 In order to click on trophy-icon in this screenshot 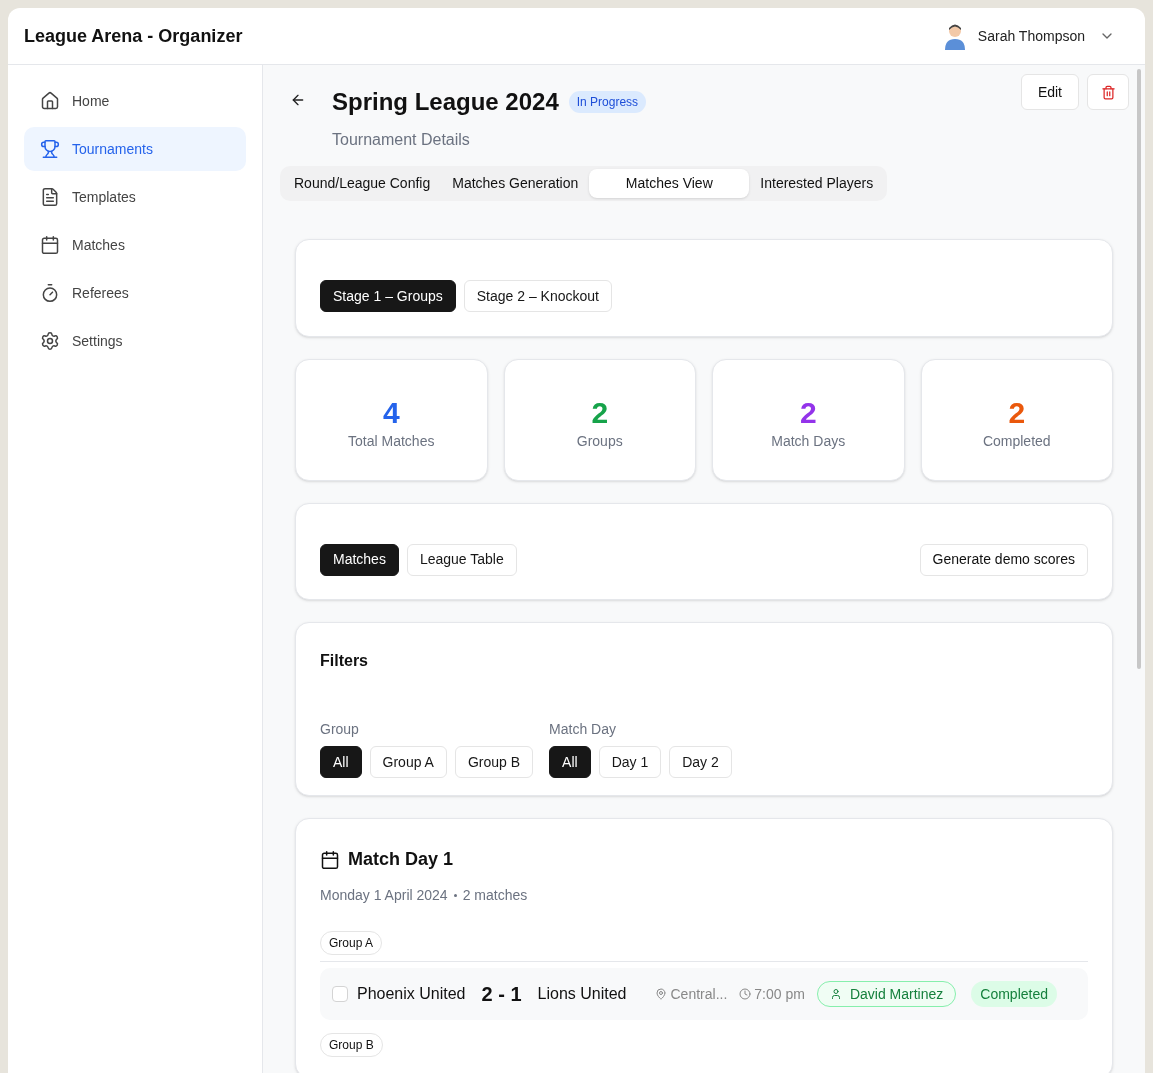, I will do `click(50, 149)`.